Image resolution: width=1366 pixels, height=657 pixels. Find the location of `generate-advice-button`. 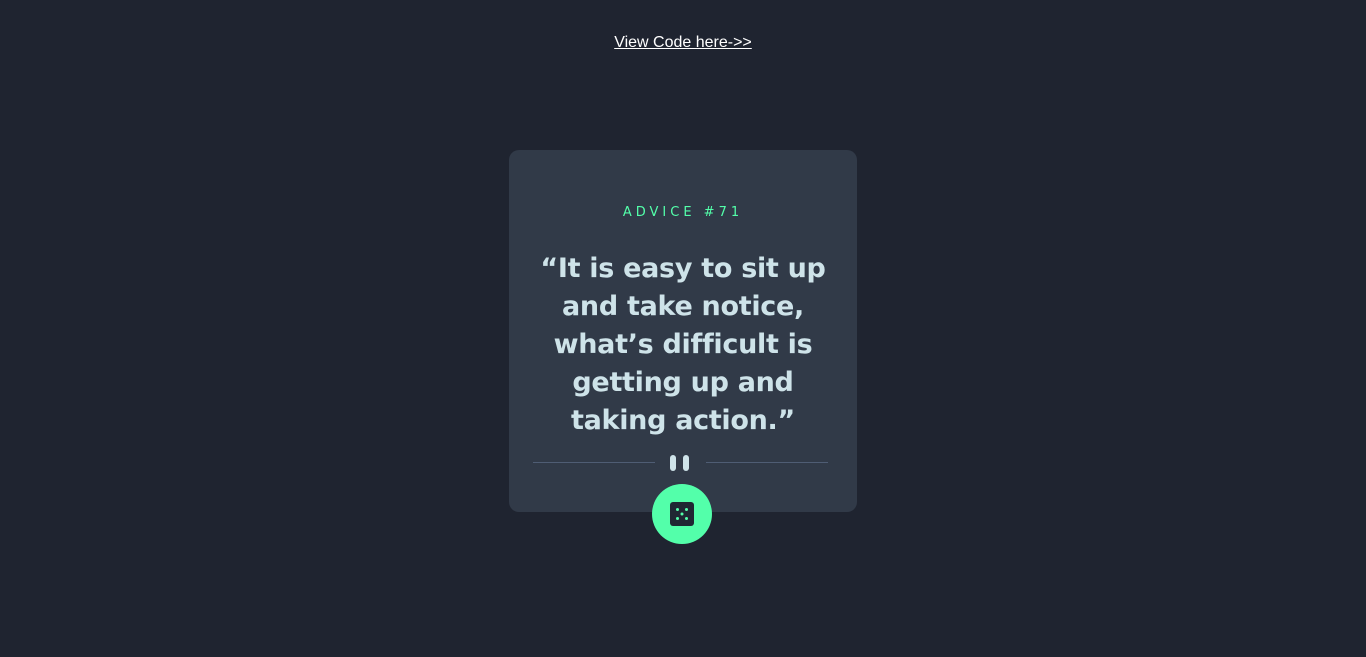

generate-advice-button is located at coordinates (682, 514).